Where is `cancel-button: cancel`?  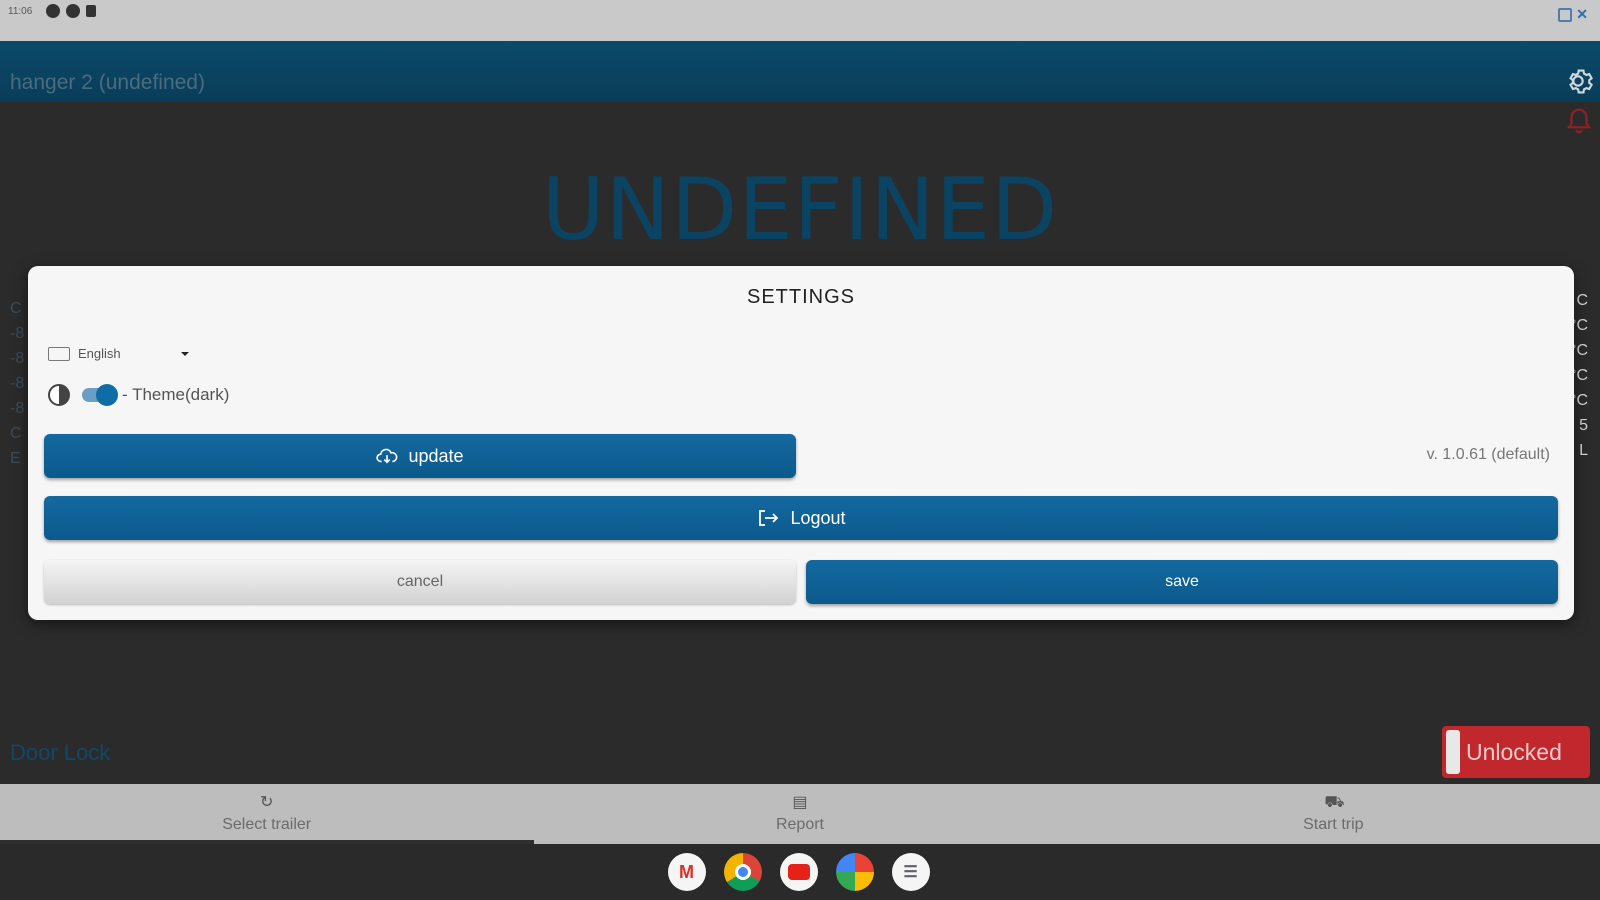 cancel-button: cancel is located at coordinates (420, 582).